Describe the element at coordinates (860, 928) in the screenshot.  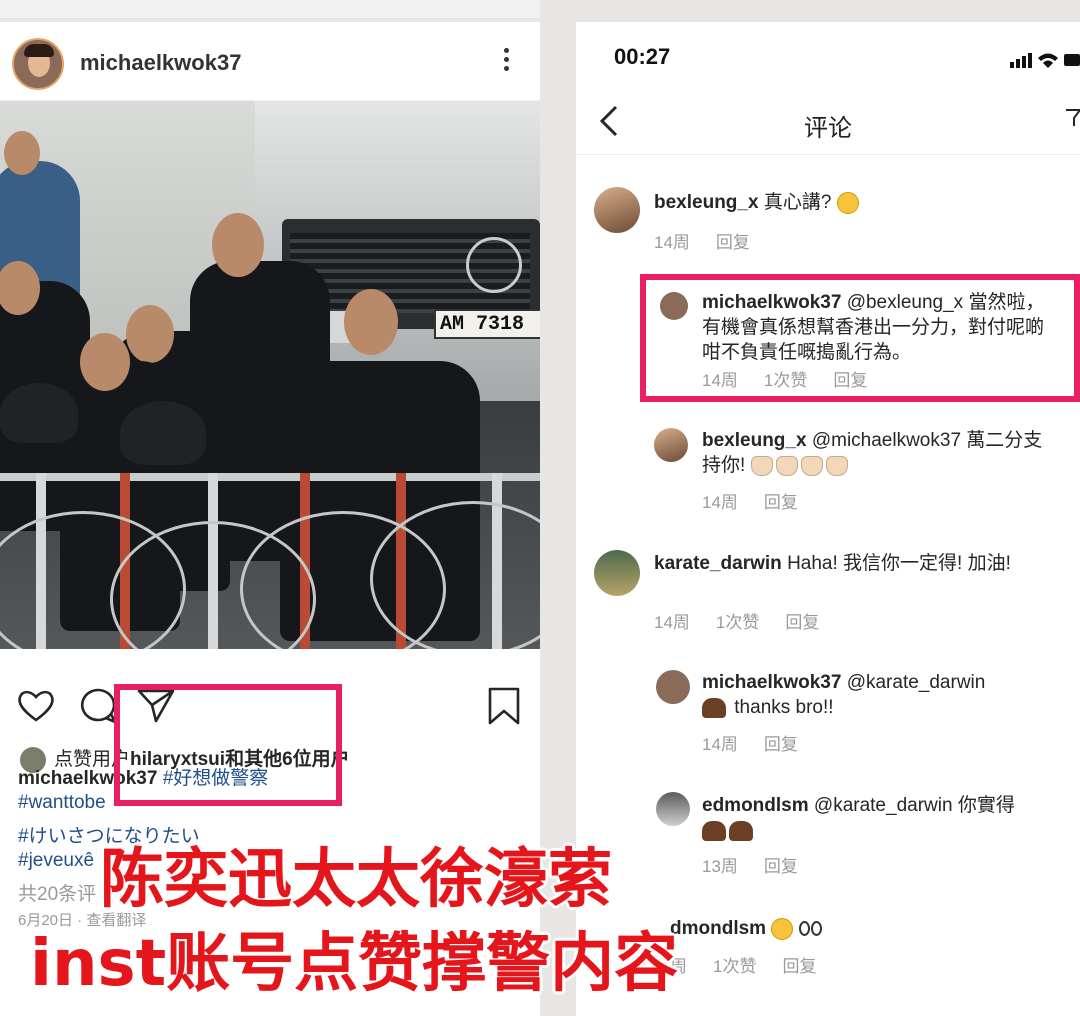
I see `comment-text: dmondlsm` at that location.